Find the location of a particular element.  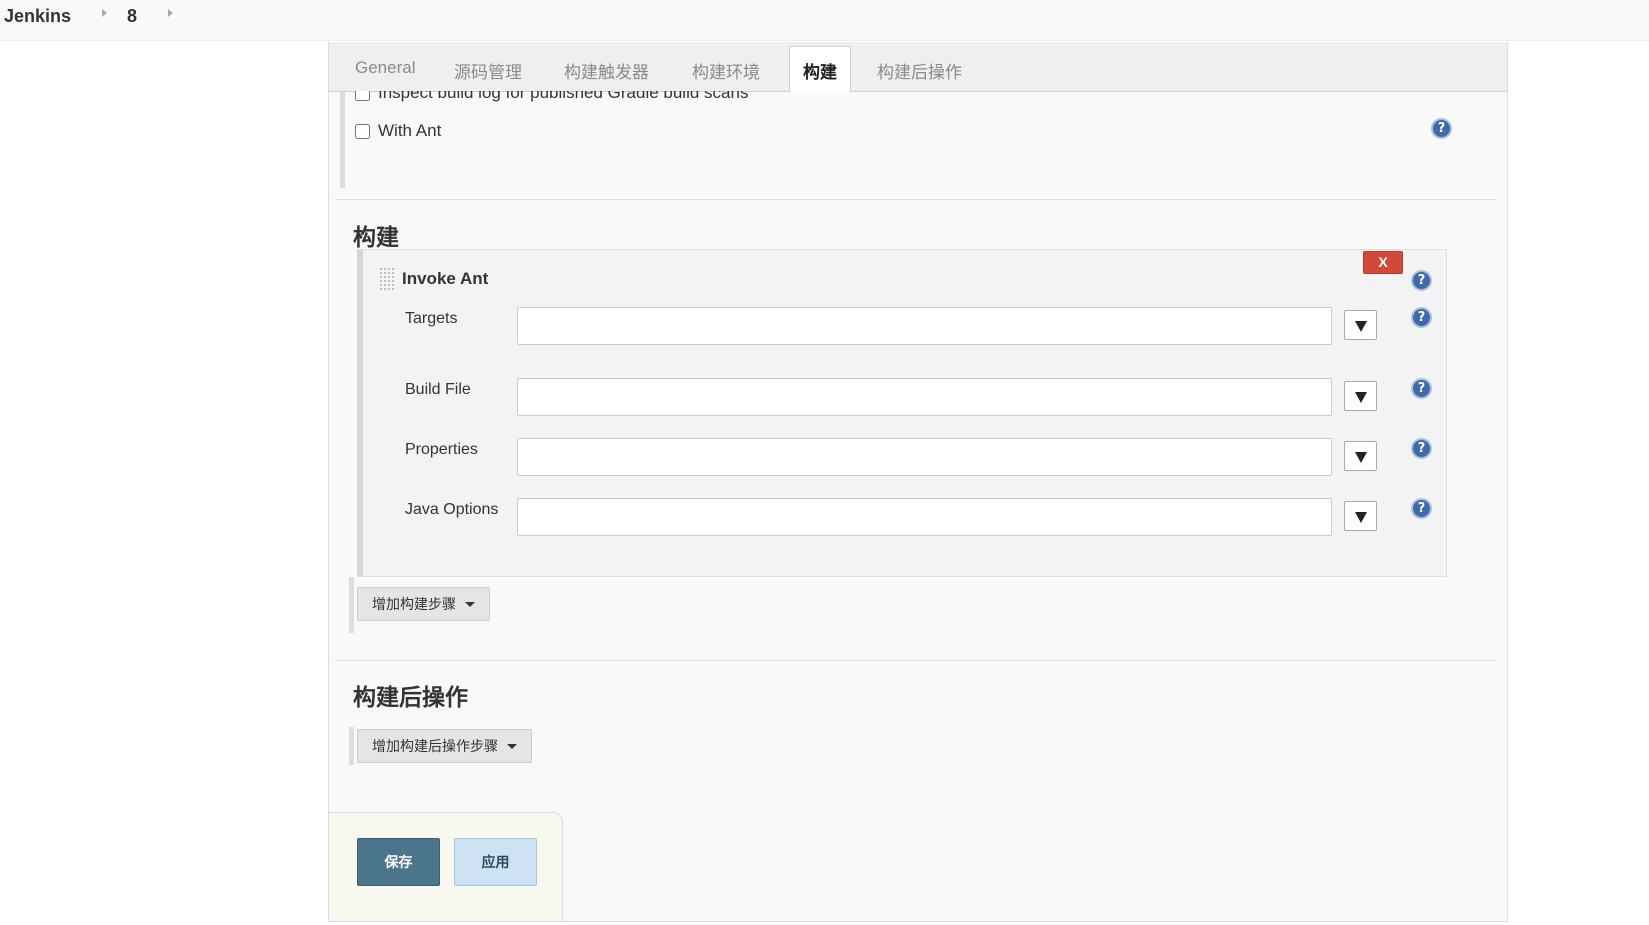

add-post-build-step-button: 增加构建后操作步骤 is located at coordinates (444, 746).